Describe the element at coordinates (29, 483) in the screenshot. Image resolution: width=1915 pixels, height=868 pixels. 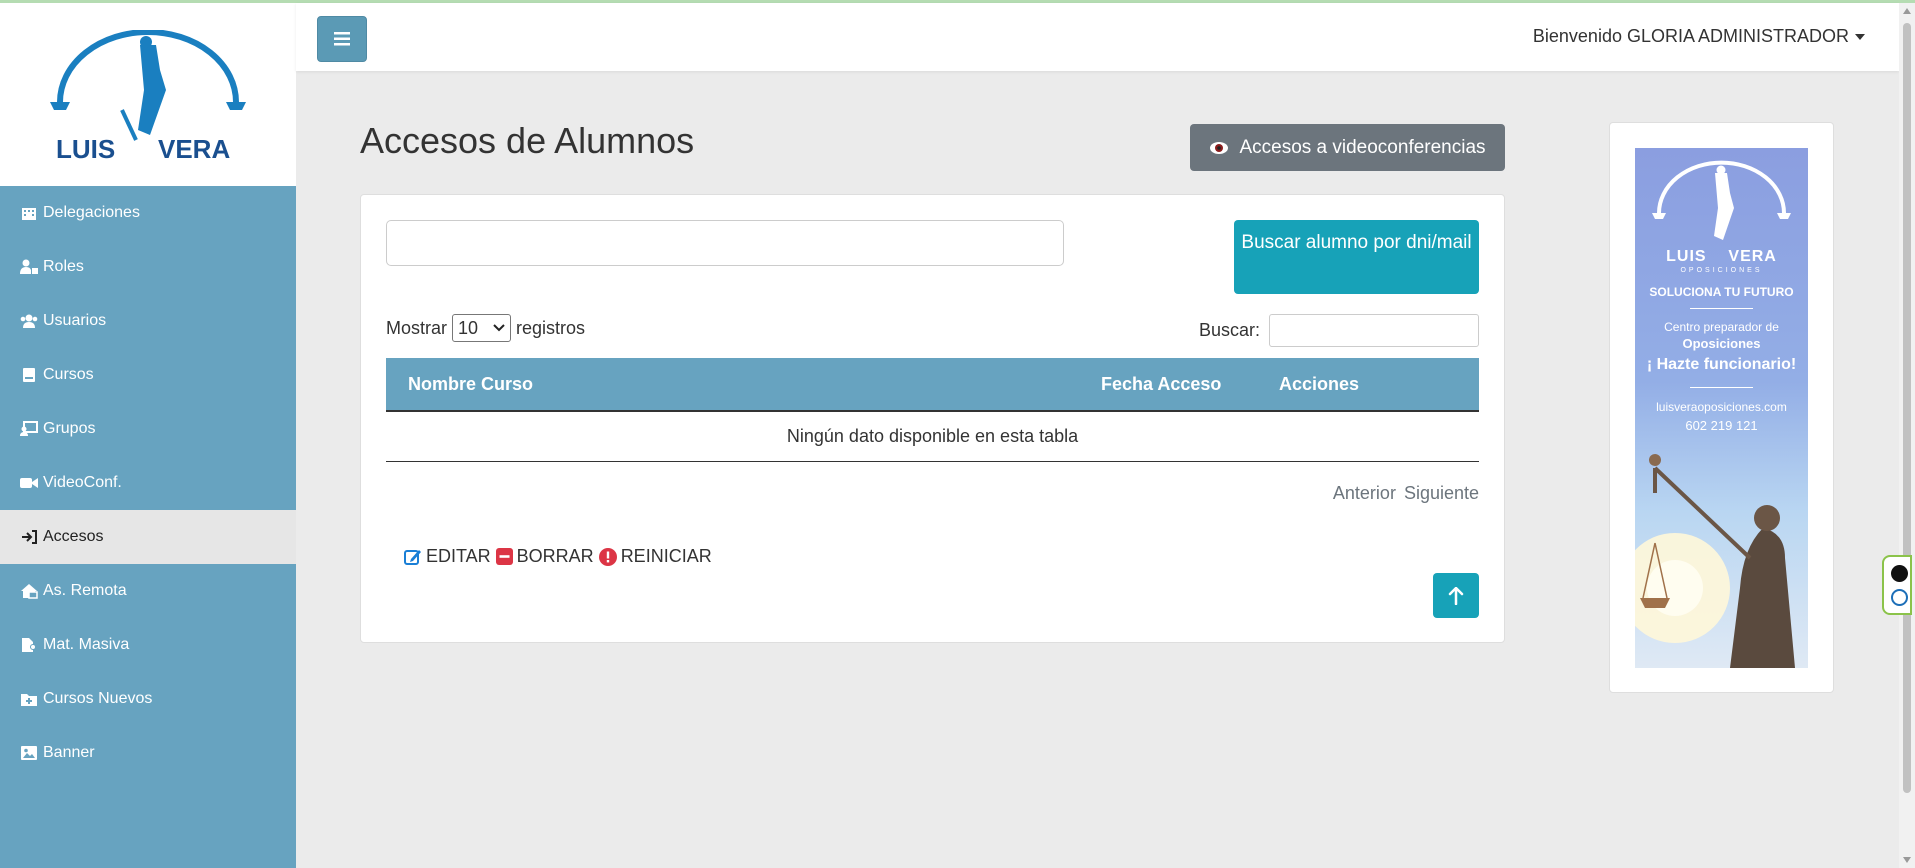
I see `video-icon` at that location.